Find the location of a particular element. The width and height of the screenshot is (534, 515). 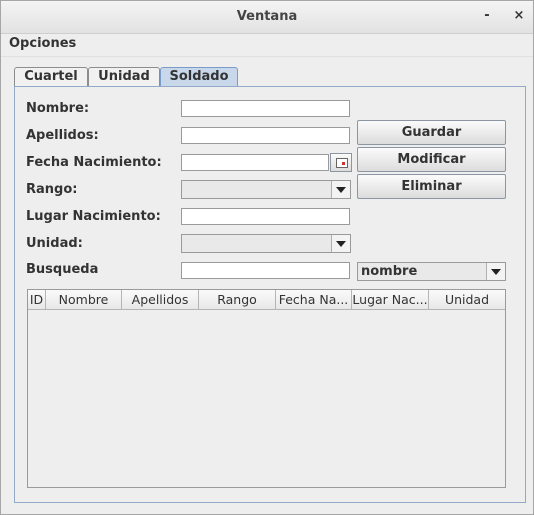

busqueda-field-value: nombre is located at coordinates (389, 271).